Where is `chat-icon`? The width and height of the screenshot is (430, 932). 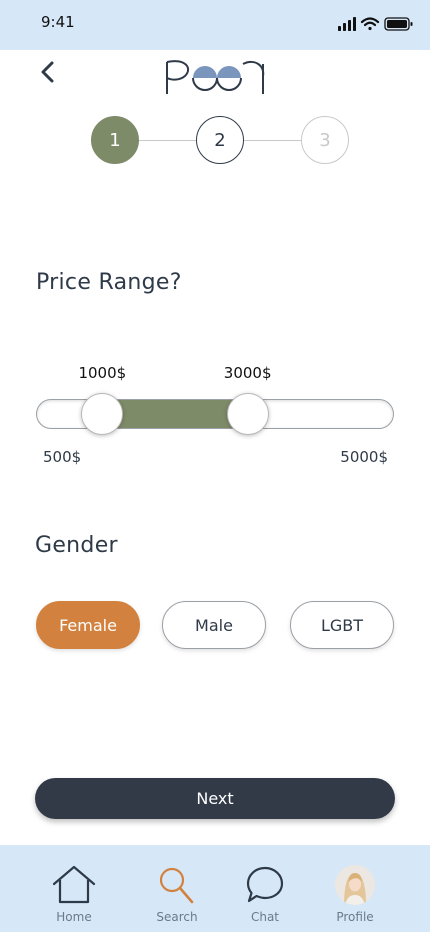 chat-icon is located at coordinates (265, 884).